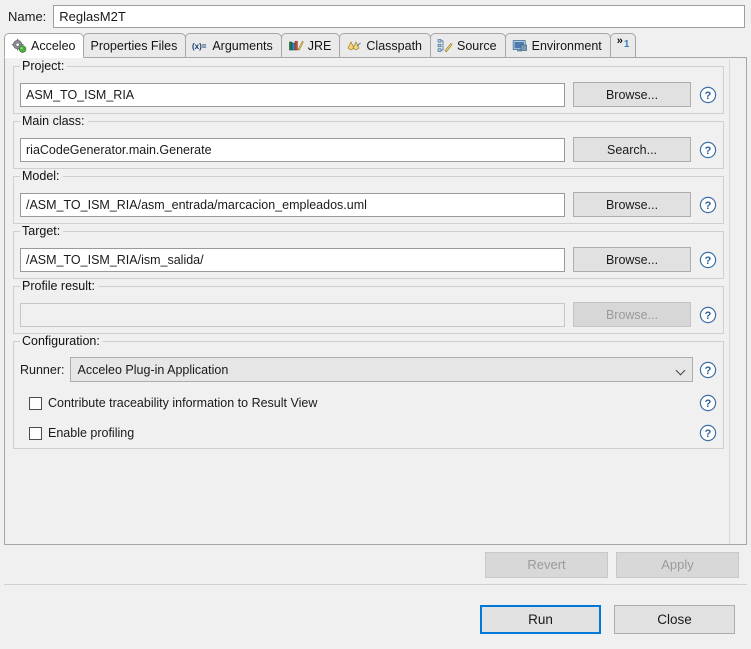 The image size is (751, 649). I want to click on model-help-icon: ?, so click(708, 205).